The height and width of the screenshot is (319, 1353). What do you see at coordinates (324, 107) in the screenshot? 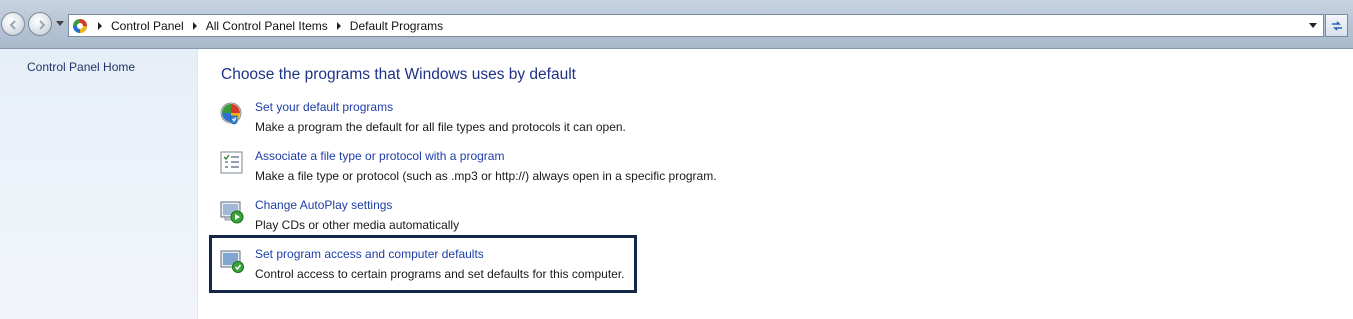
I see `set-default-programs-link: Set your default programs` at bounding box center [324, 107].